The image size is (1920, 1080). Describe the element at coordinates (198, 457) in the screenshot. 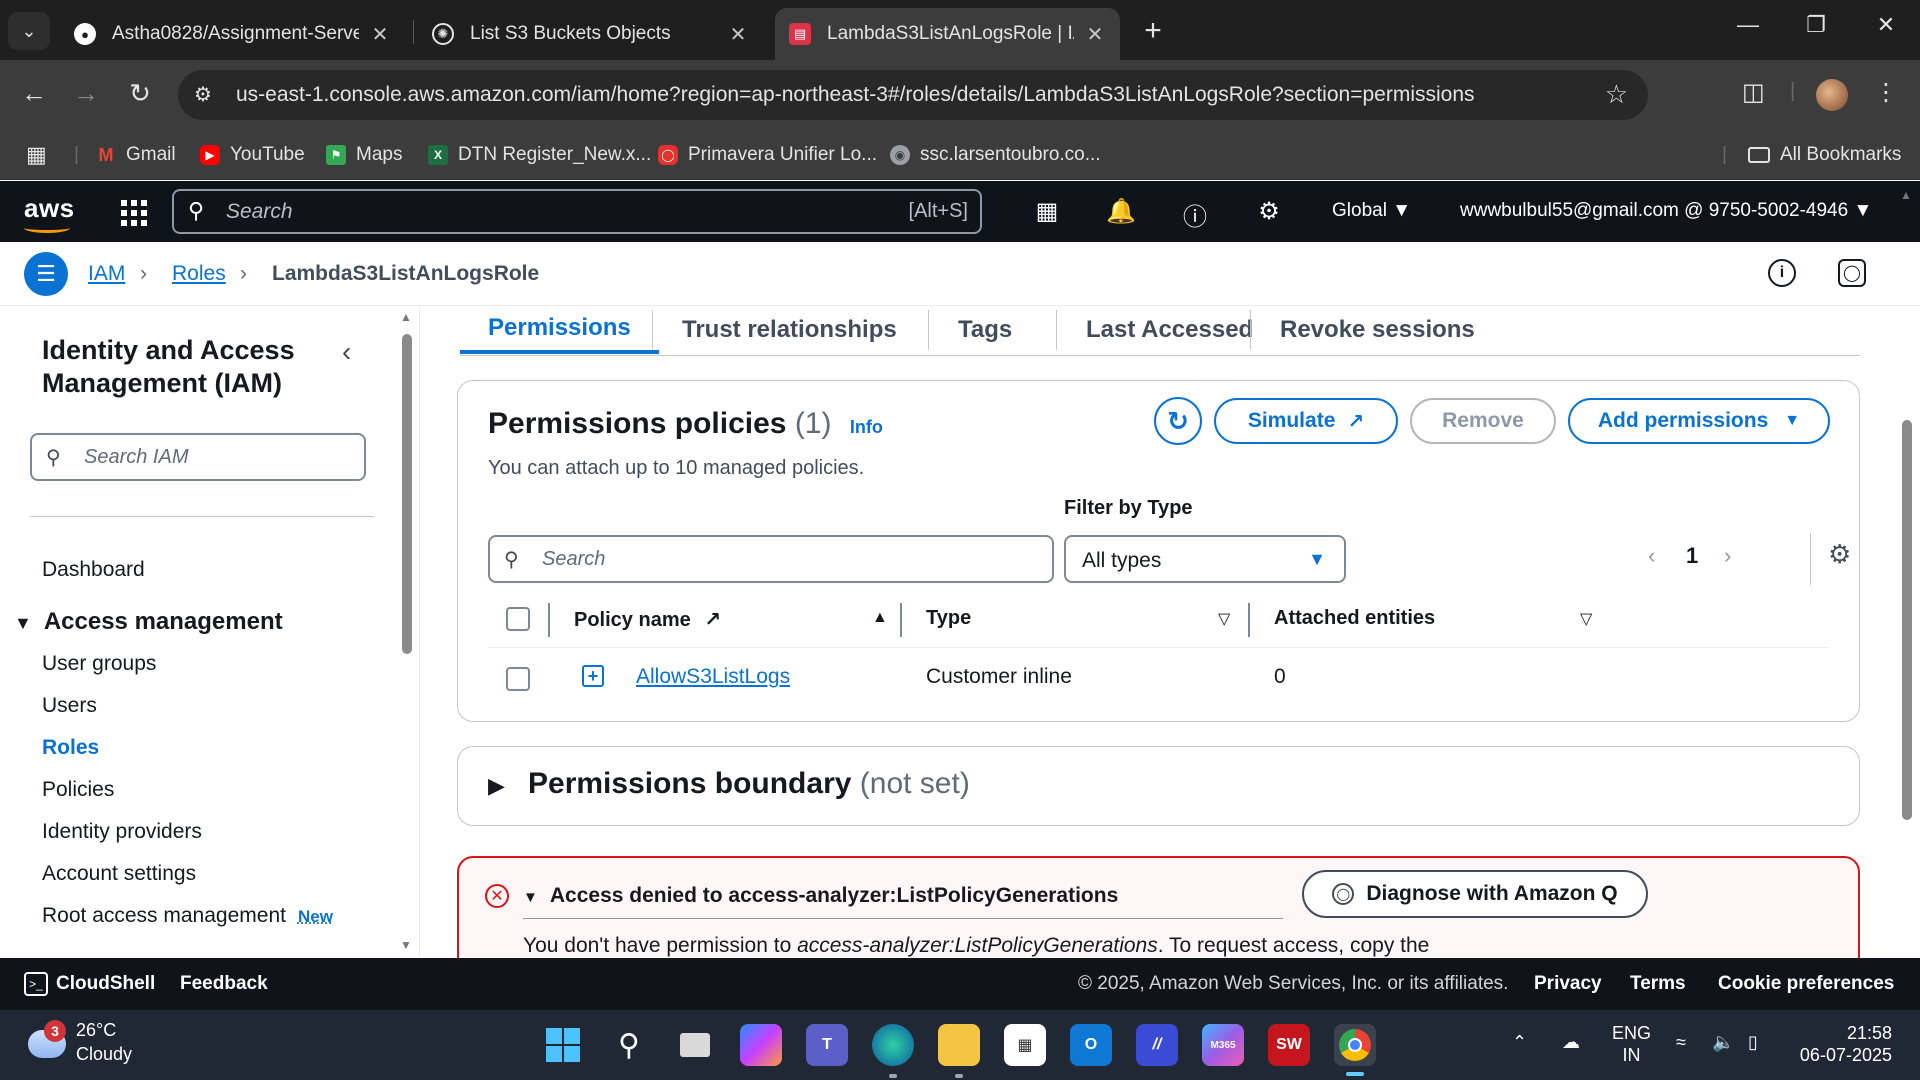

I see `iam-search-box: ⚲` at that location.